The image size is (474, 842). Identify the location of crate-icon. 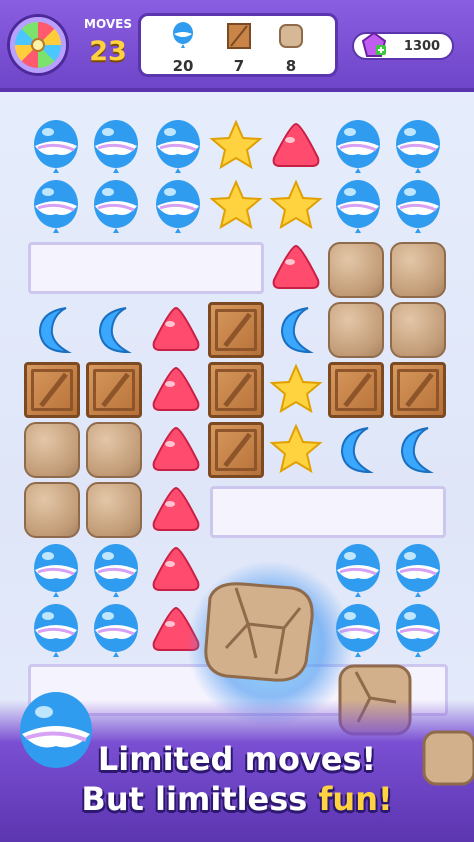
(239, 36).